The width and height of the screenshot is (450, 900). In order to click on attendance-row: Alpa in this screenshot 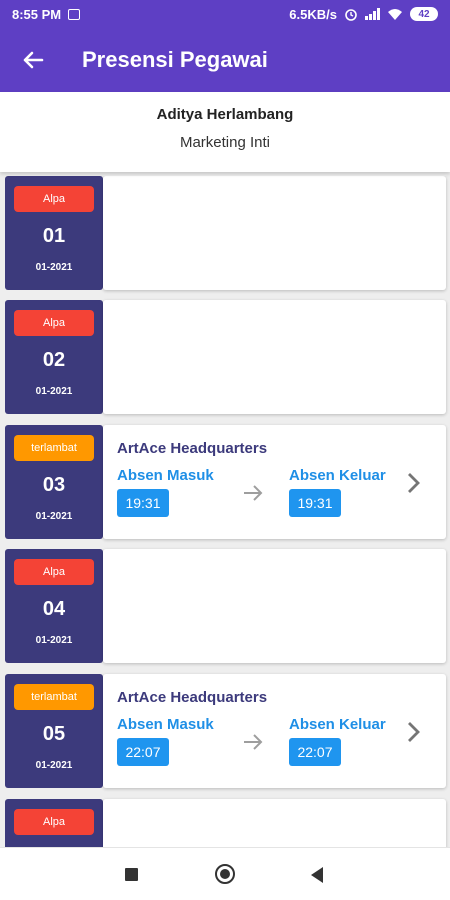, I will do `click(225, 823)`.